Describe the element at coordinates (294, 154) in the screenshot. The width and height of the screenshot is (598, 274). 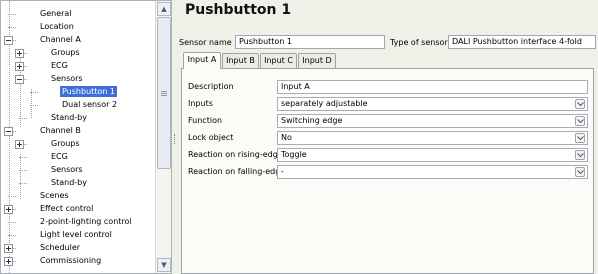
I see `param-value: Toggle` at that location.